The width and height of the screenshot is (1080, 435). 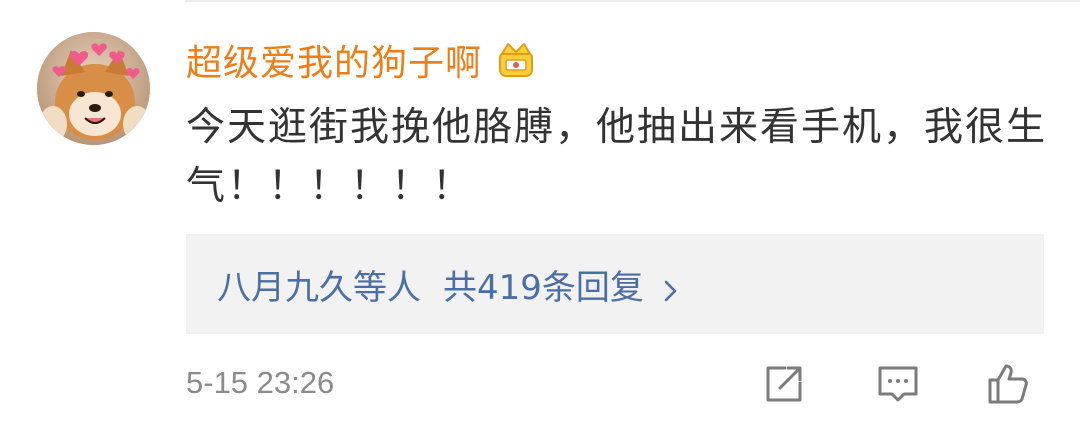 I want to click on shiba-dog-avatar-image, so click(x=93, y=88).